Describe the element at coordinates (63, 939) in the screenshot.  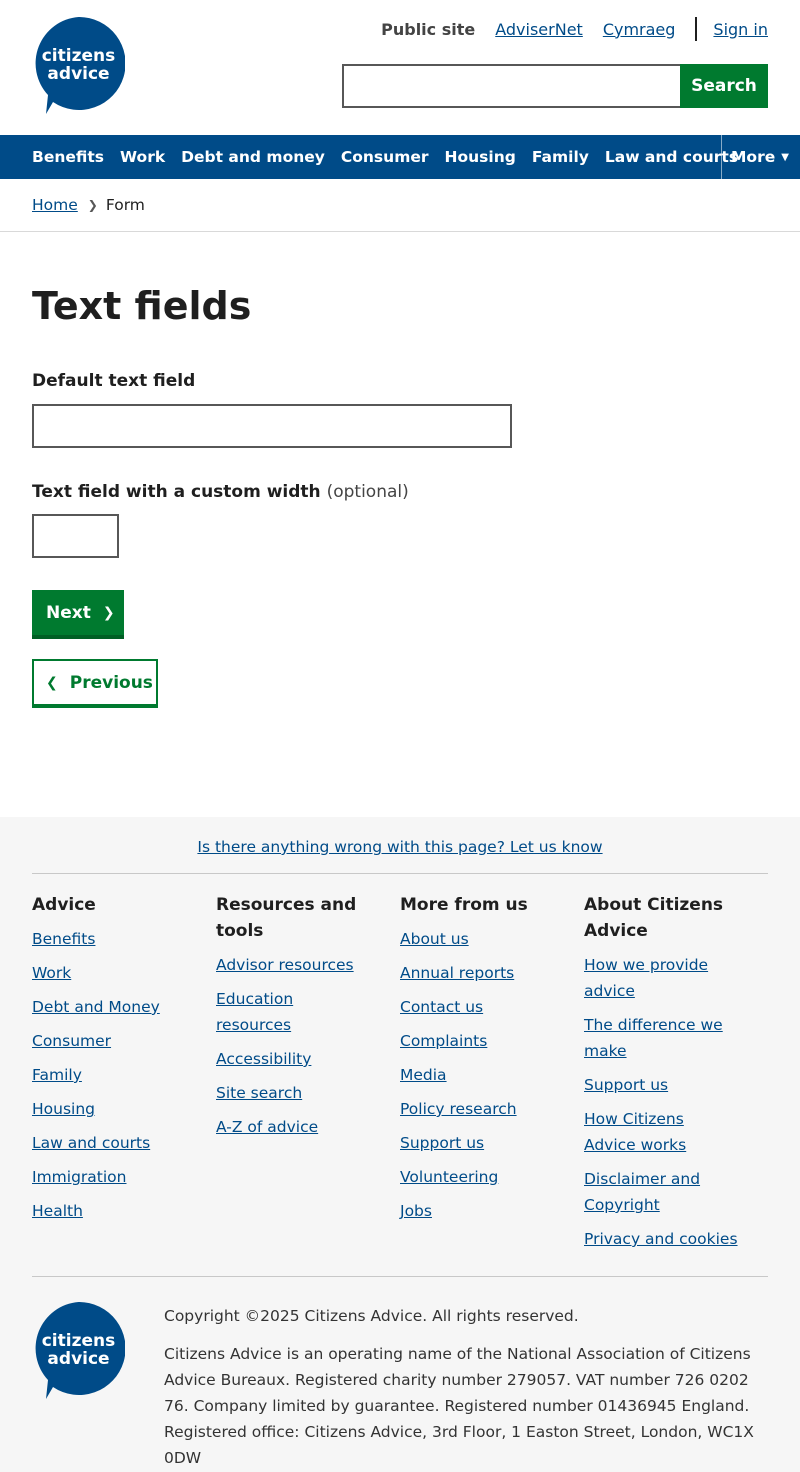
I see `footer-link-benefits: Benefits` at that location.